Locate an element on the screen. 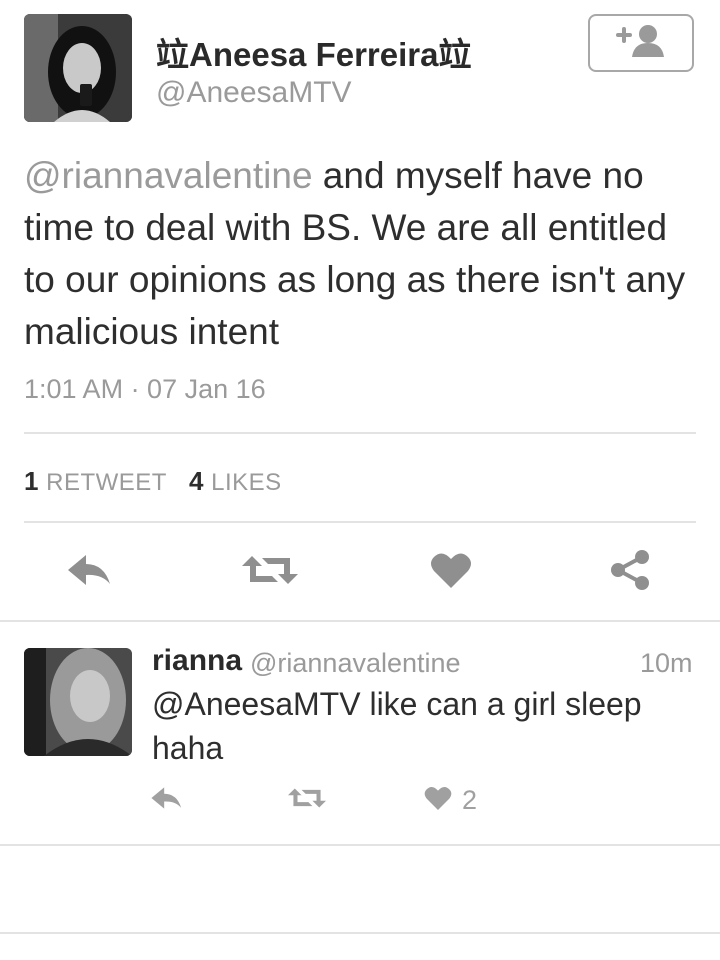 The width and height of the screenshot is (720, 960). retweet-button is located at coordinates (270, 572).